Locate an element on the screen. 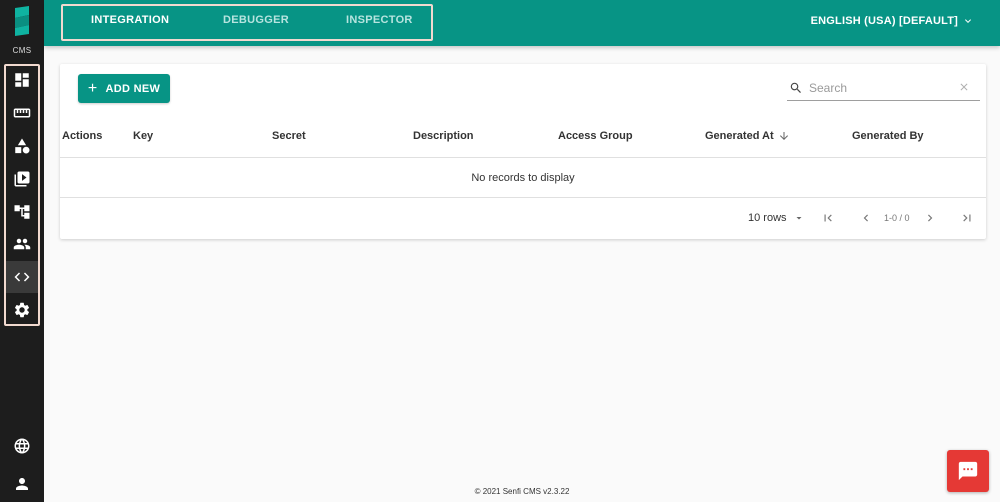 This screenshot has height=502, width=1000. sidebar-item-dashboard is located at coordinates (22, 80).